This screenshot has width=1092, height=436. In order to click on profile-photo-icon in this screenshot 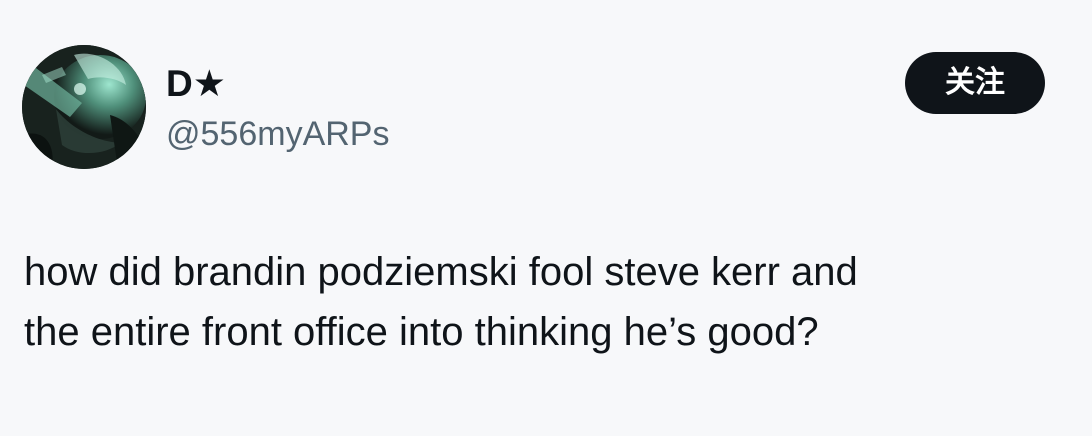, I will do `click(84, 107)`.